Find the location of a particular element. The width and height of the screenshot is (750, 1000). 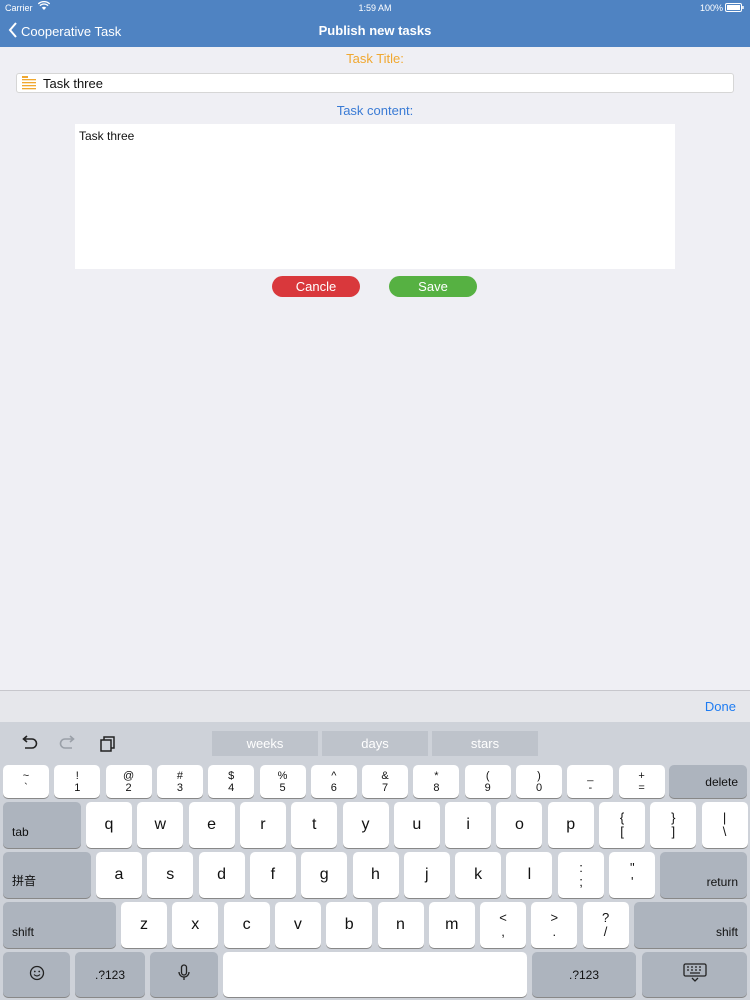

key-9: (9 is located at coordinates (487, 781).